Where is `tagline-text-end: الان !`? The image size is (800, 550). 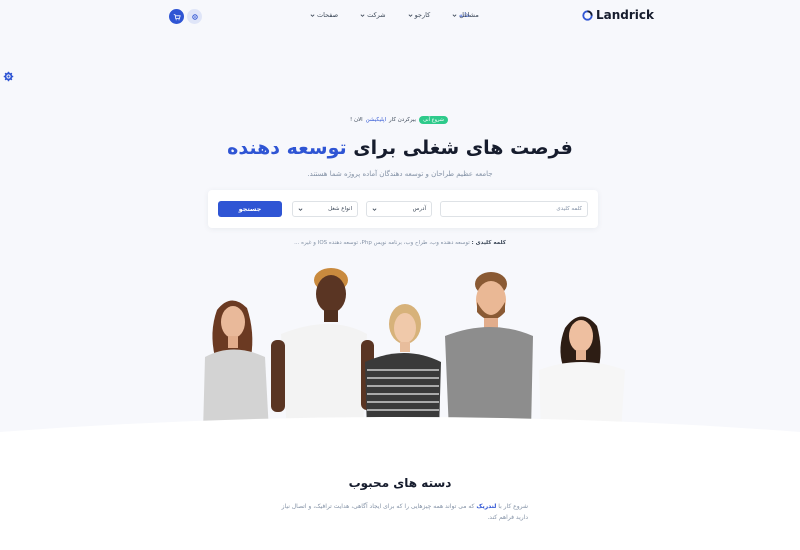 tagline-text-end: الان ! is located at coordinates (356, 120).